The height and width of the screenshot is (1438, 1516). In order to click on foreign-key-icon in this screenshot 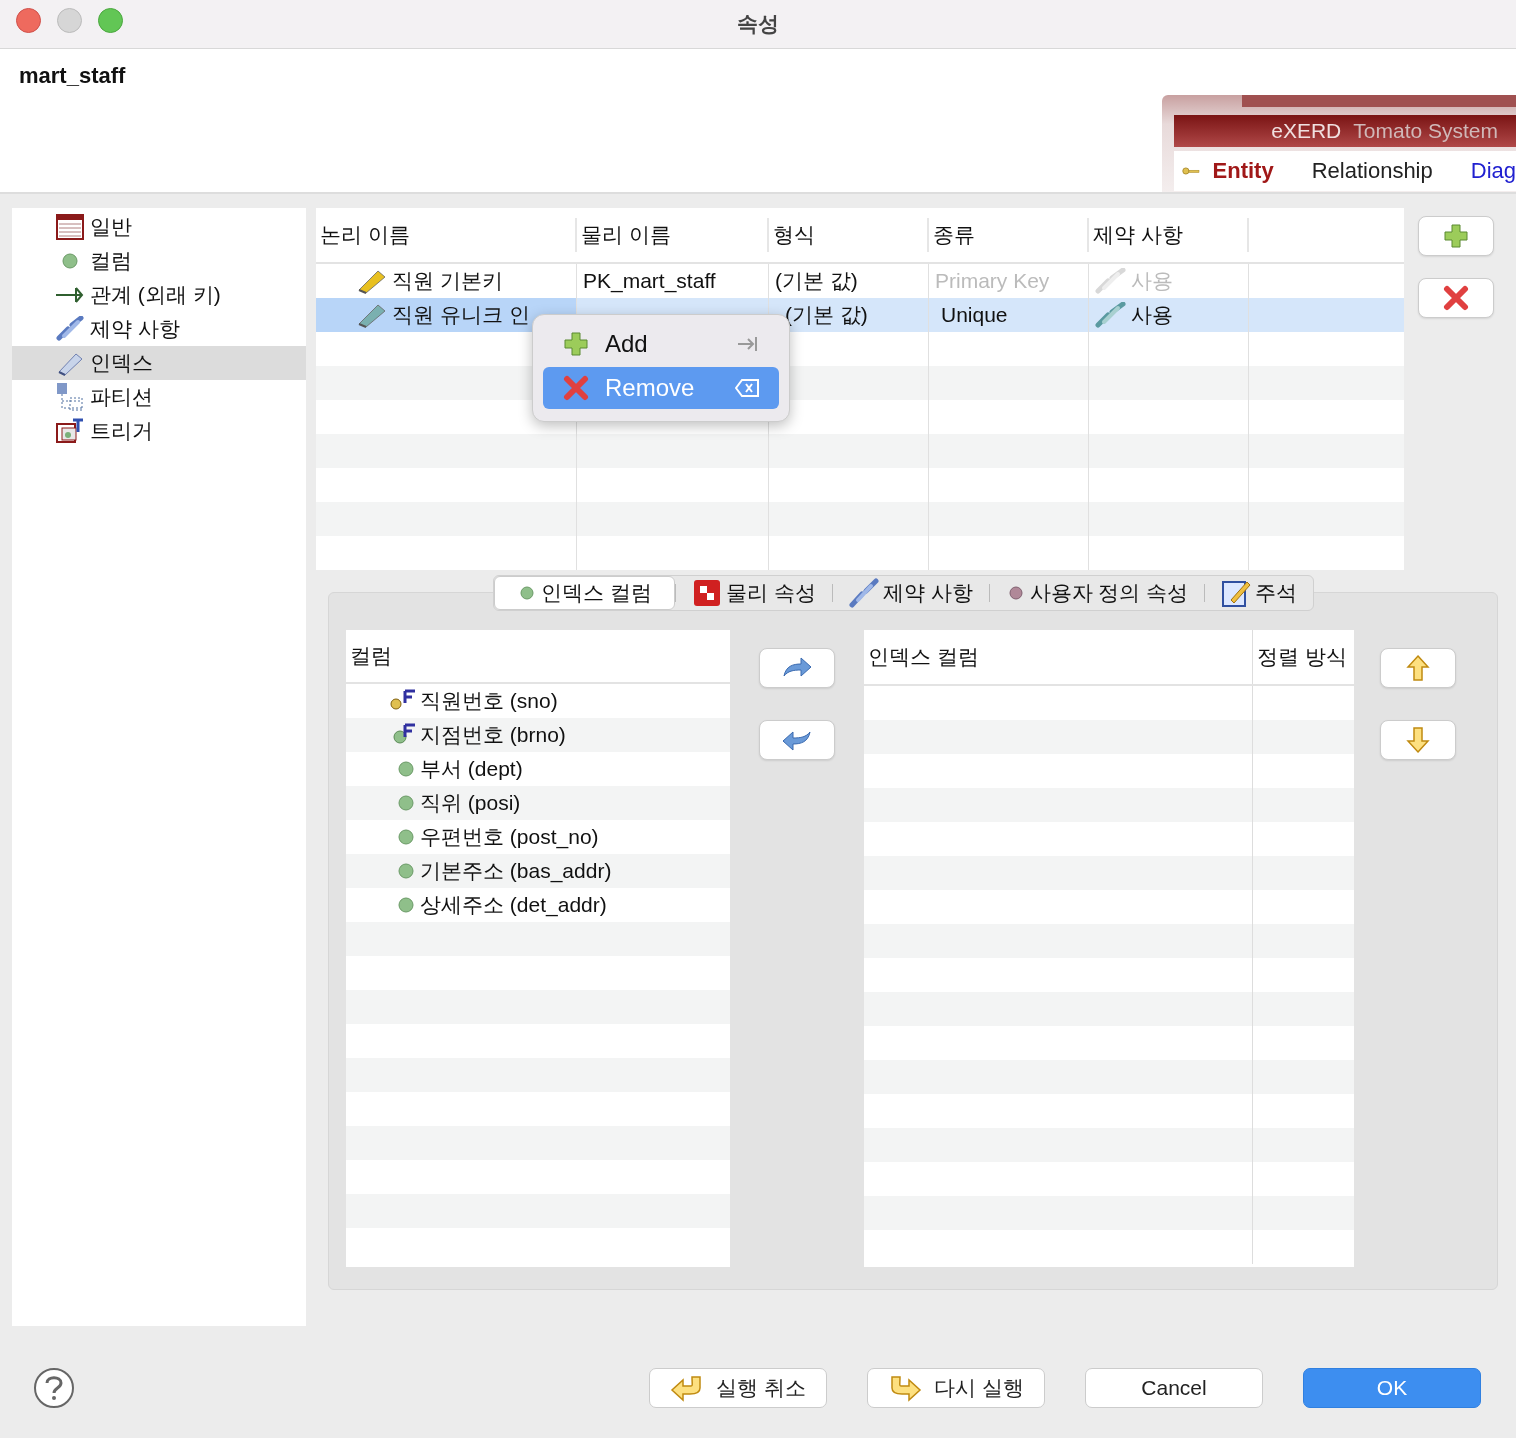, I will do `click(404, 735)`.